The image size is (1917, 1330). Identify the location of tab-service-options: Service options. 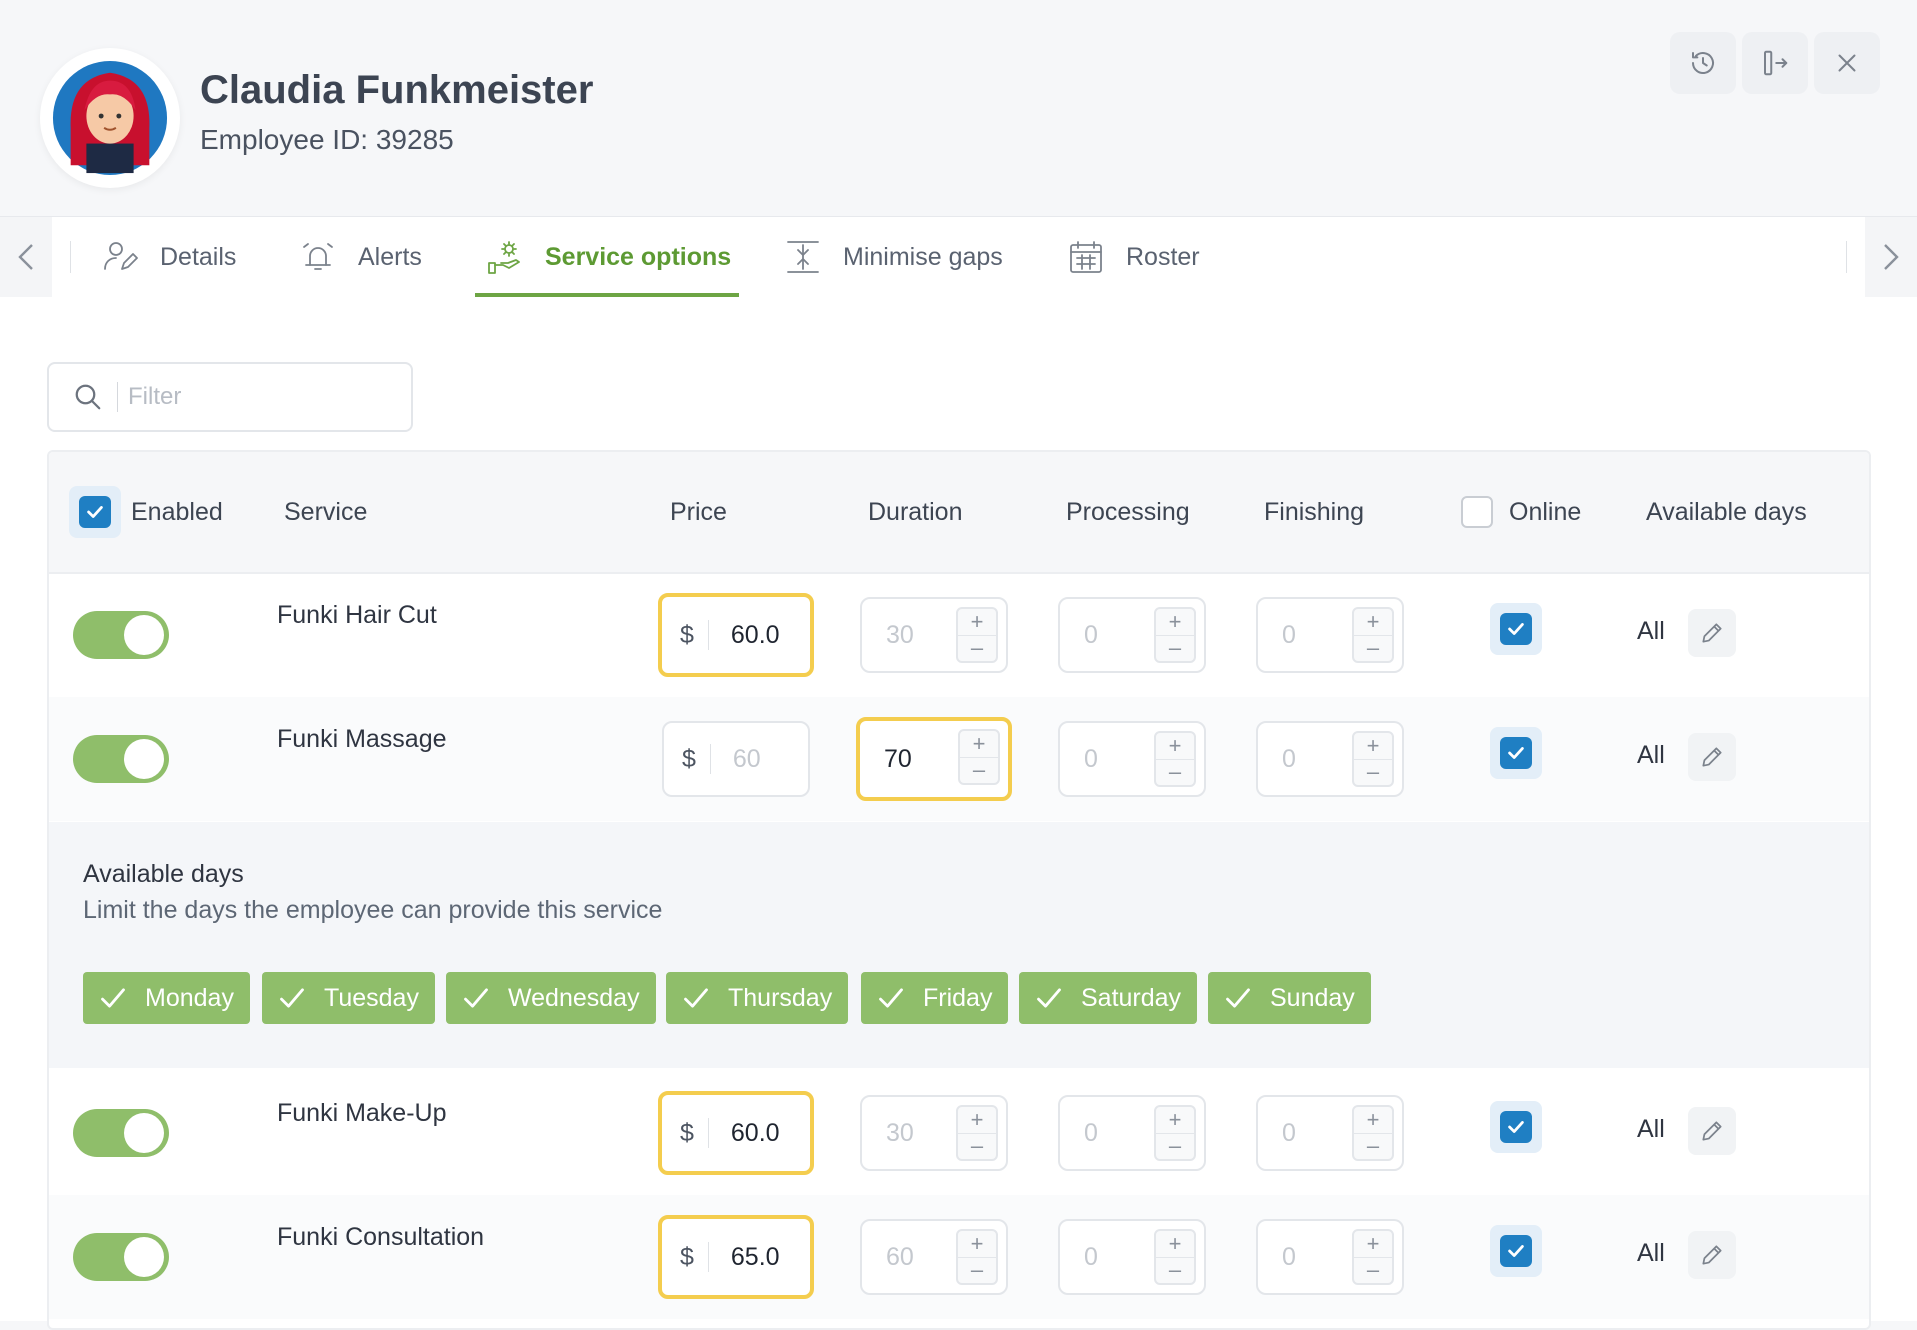
(609, 257).